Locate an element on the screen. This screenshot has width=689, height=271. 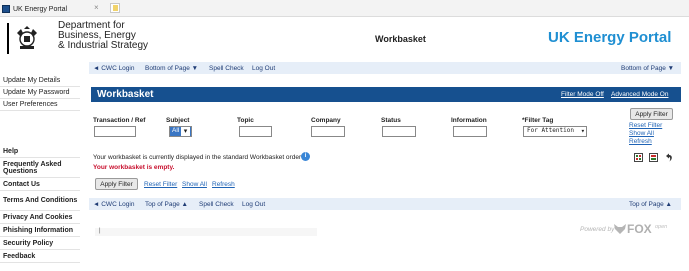
topic-input is located at coordinates (255, 131).